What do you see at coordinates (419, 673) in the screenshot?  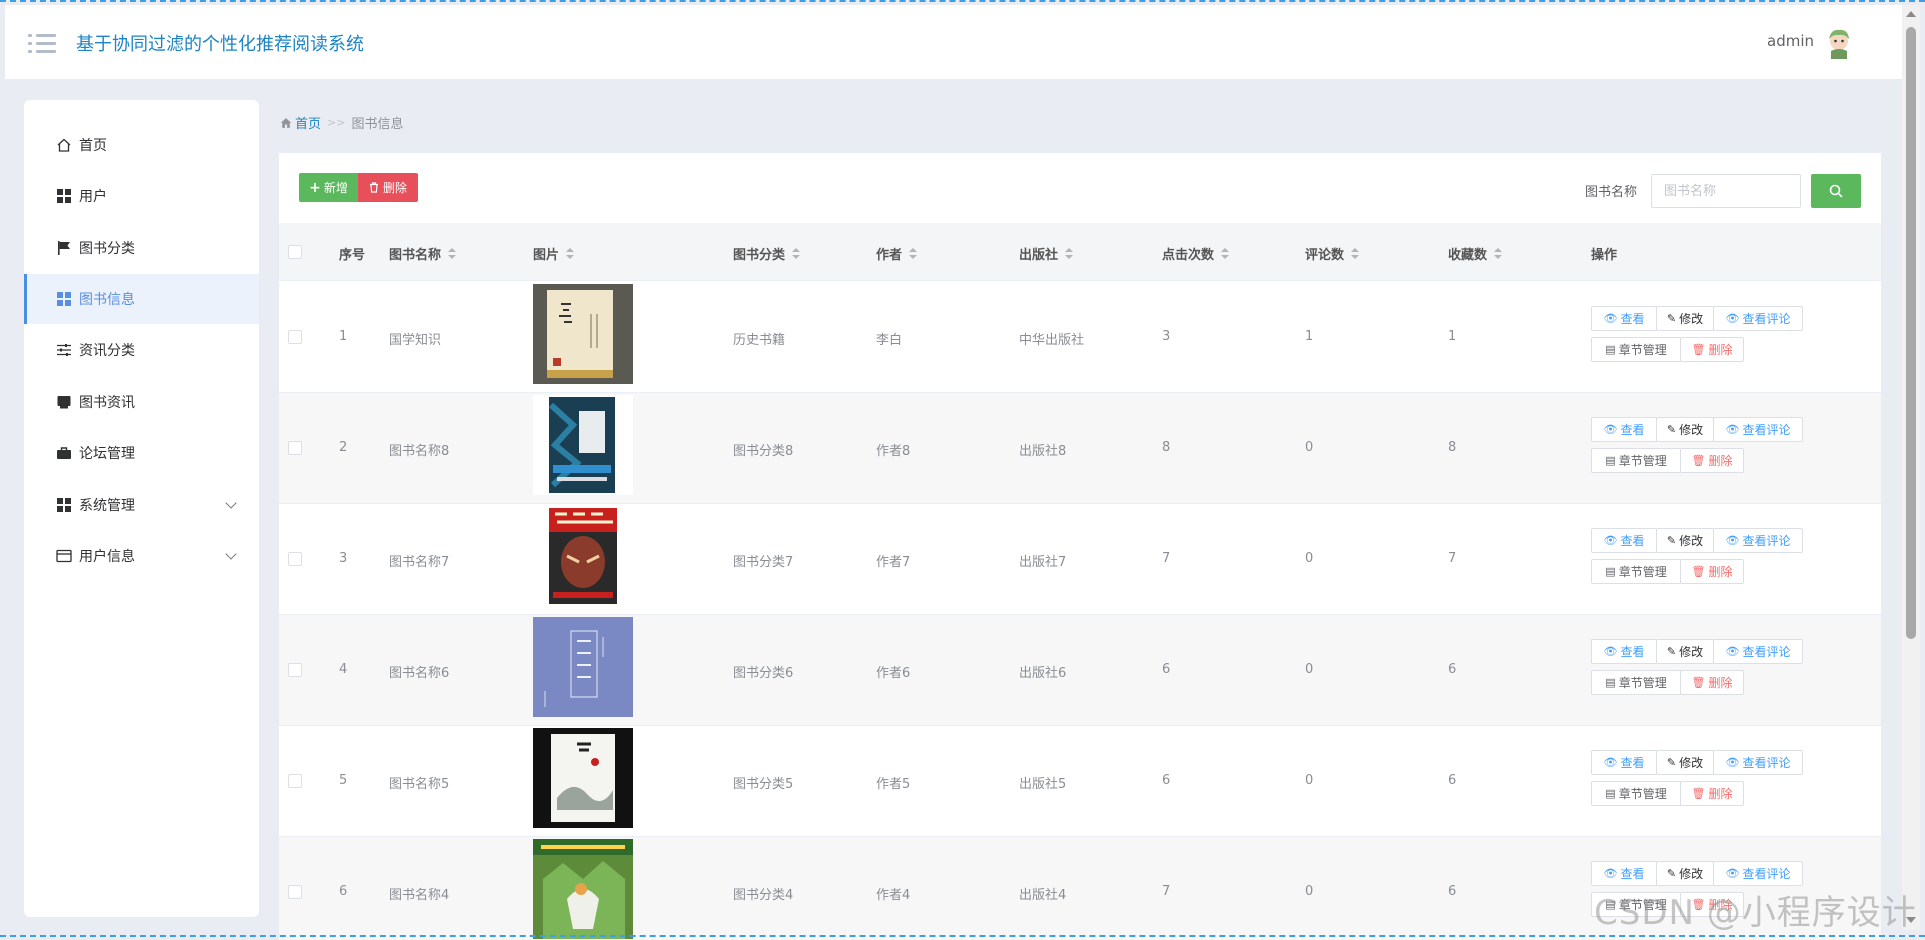 I see `cell-name: 图书名称6` at bounding box center [419, 673].